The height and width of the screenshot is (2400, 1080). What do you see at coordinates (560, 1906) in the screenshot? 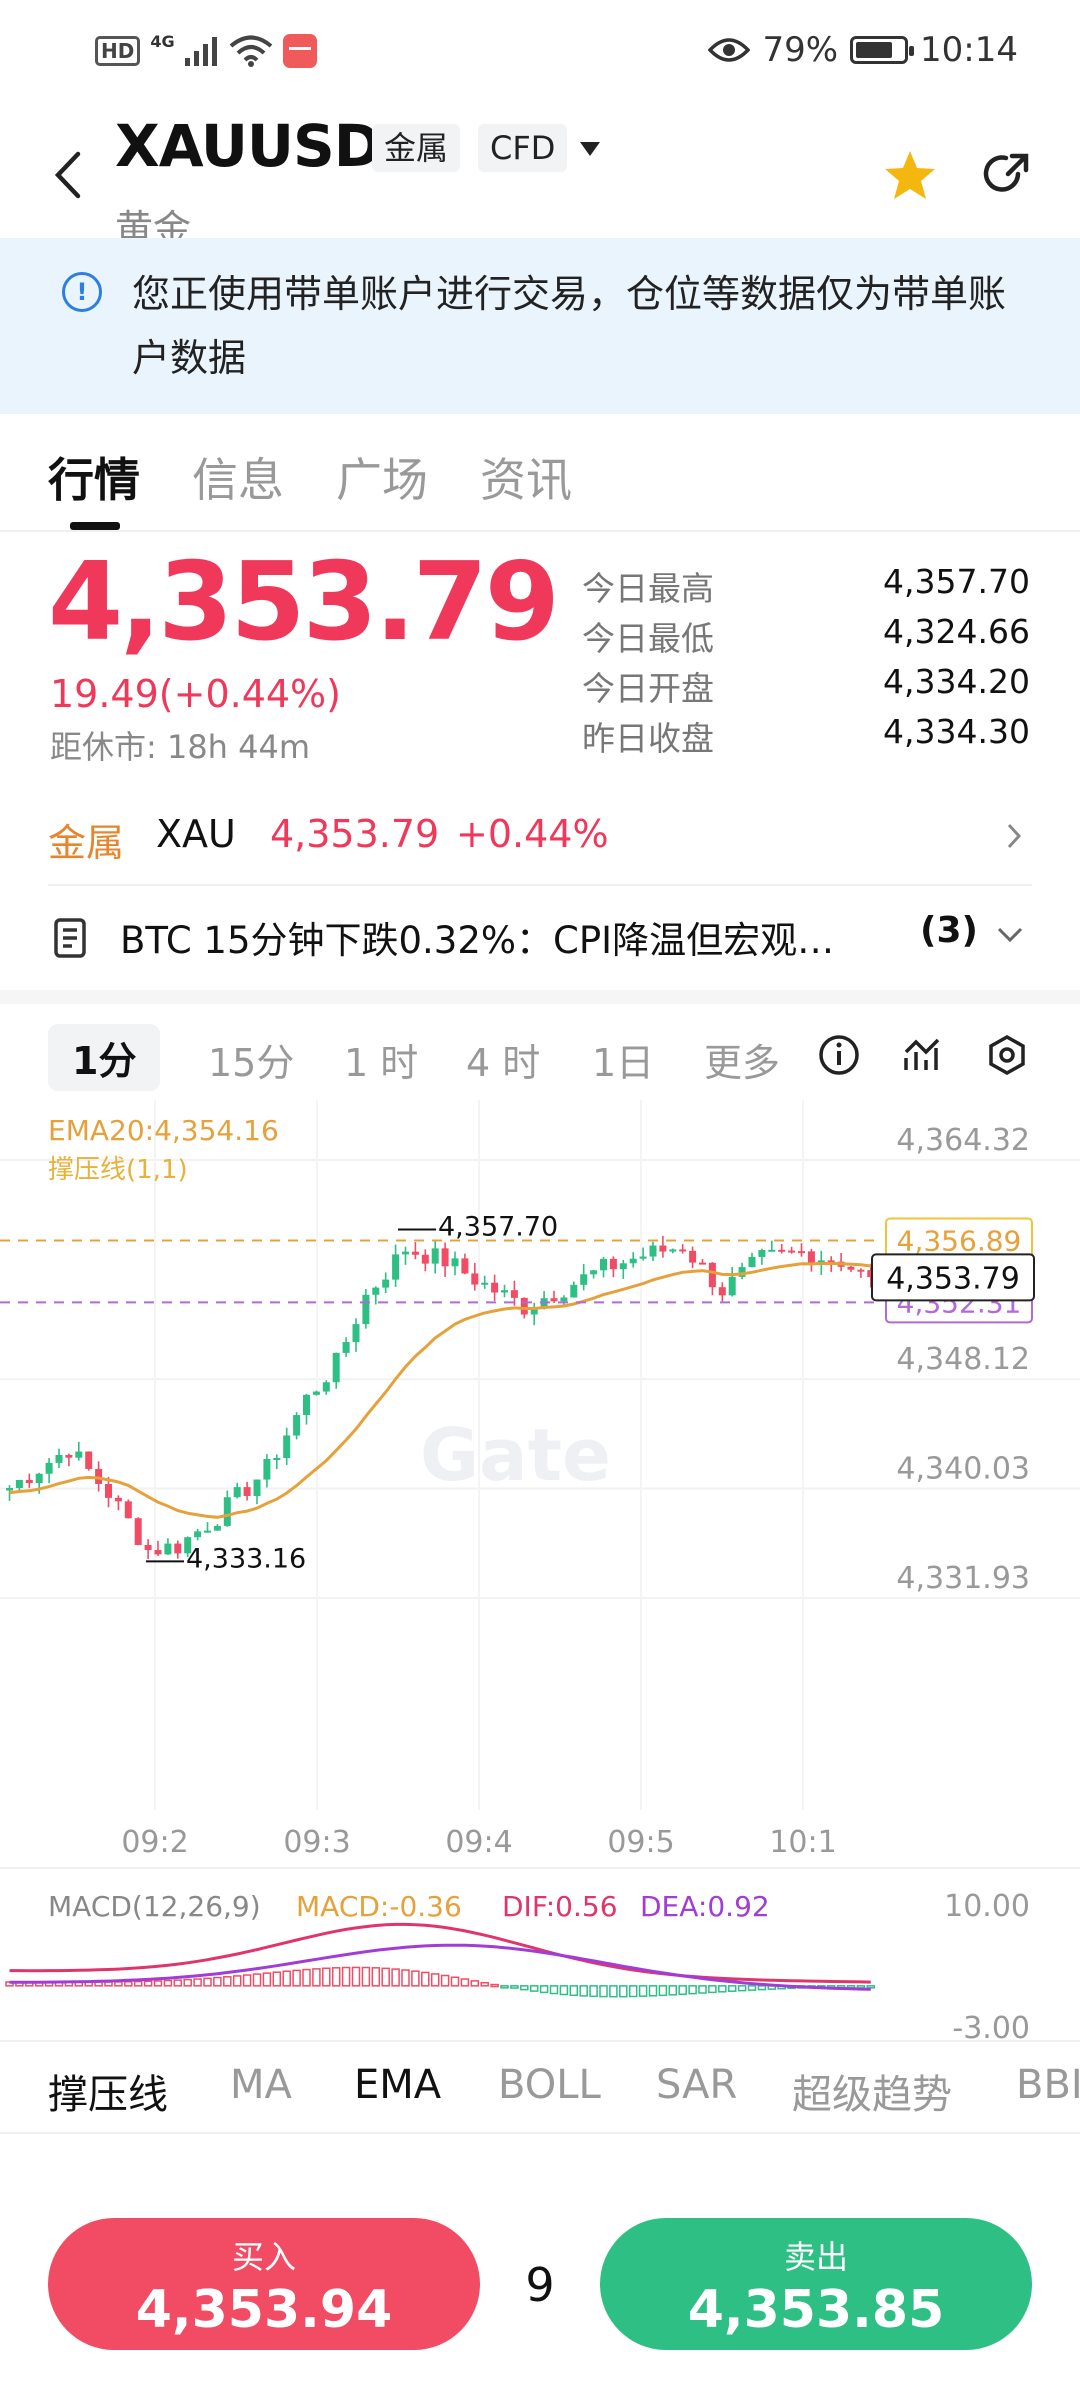
I see `dif-value: DIF:0.56` at bounding box center [560, 1906].